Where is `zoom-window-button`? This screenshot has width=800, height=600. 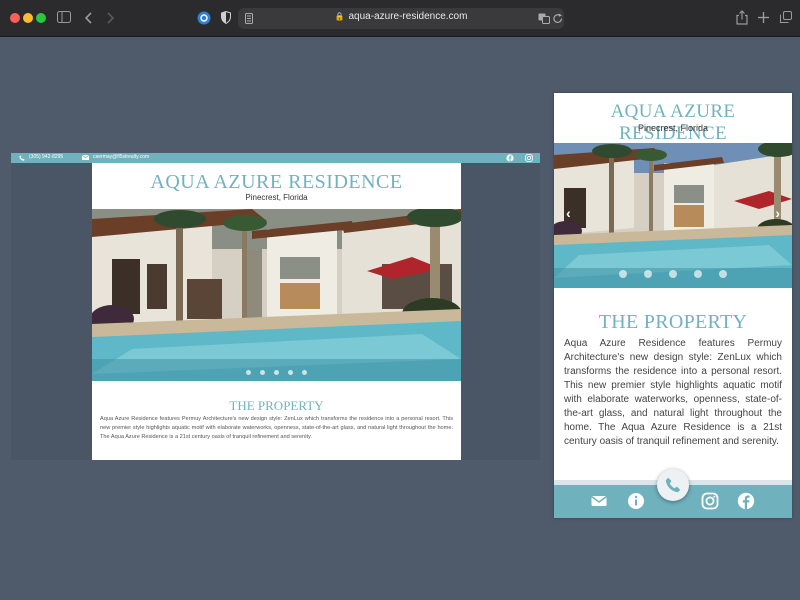
zoom-window-button is located at coordinates (41, 18).